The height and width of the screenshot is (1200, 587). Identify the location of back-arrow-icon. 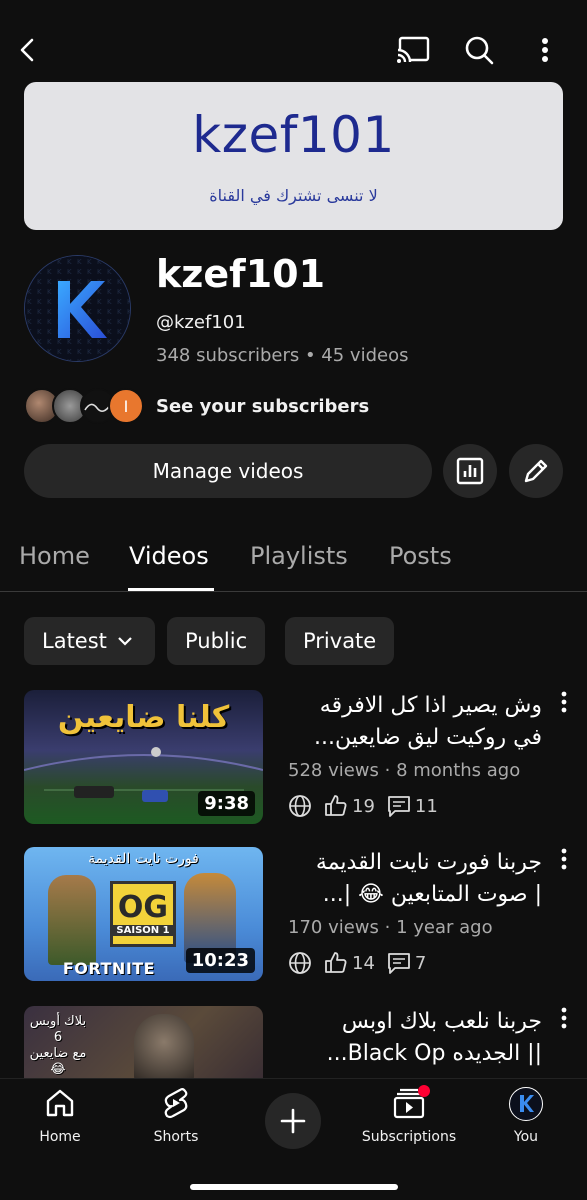
(28, 50).